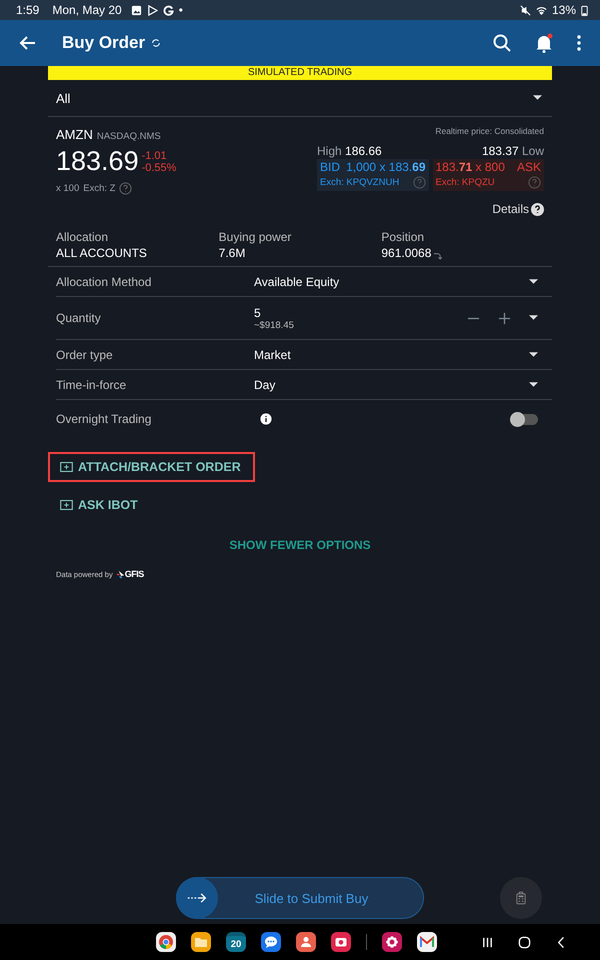 Image resolution: width=600 pixels, height=960 pixels. I want to click on field-label: Quantity, so click(79, 318).